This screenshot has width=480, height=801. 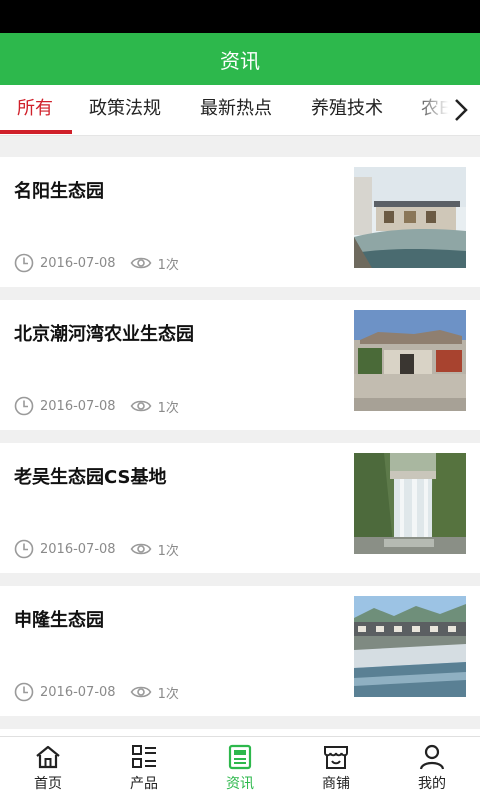 I want to click on status-bar, so click(x=240, y=16).